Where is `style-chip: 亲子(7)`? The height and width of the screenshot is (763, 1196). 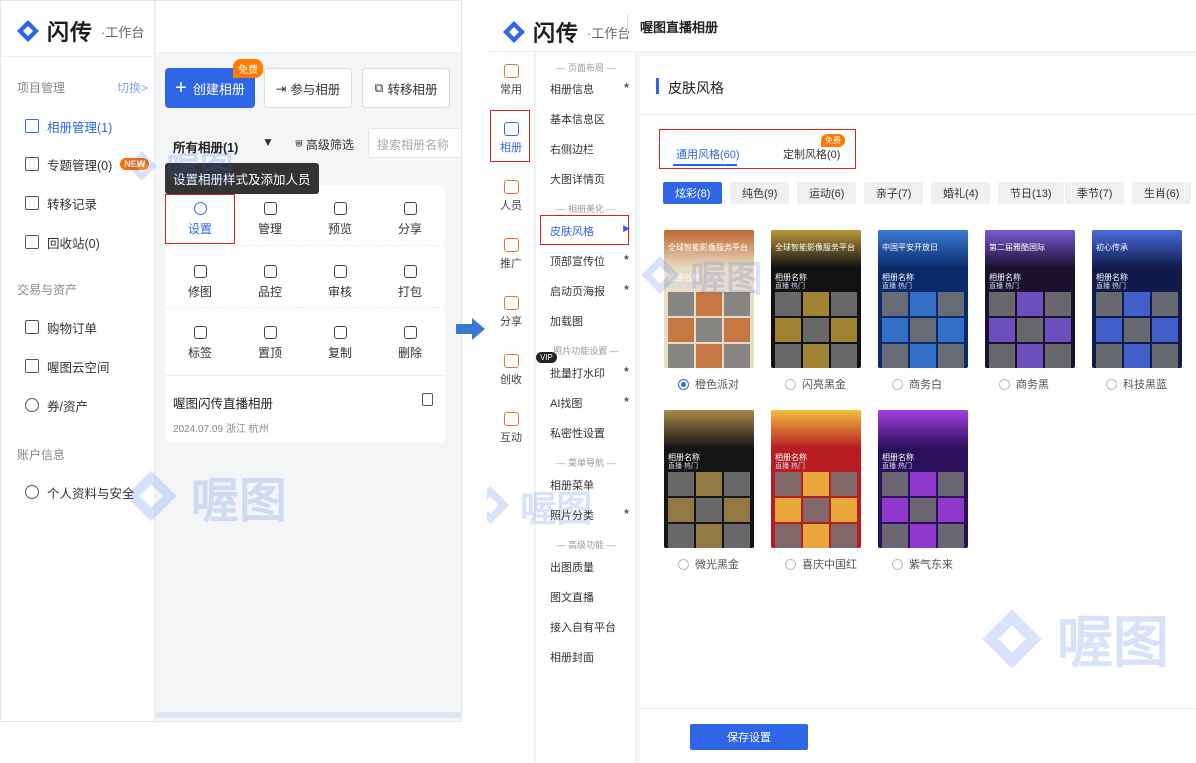 style-chip: 亲子(7) is located at coordinates (894, 193).